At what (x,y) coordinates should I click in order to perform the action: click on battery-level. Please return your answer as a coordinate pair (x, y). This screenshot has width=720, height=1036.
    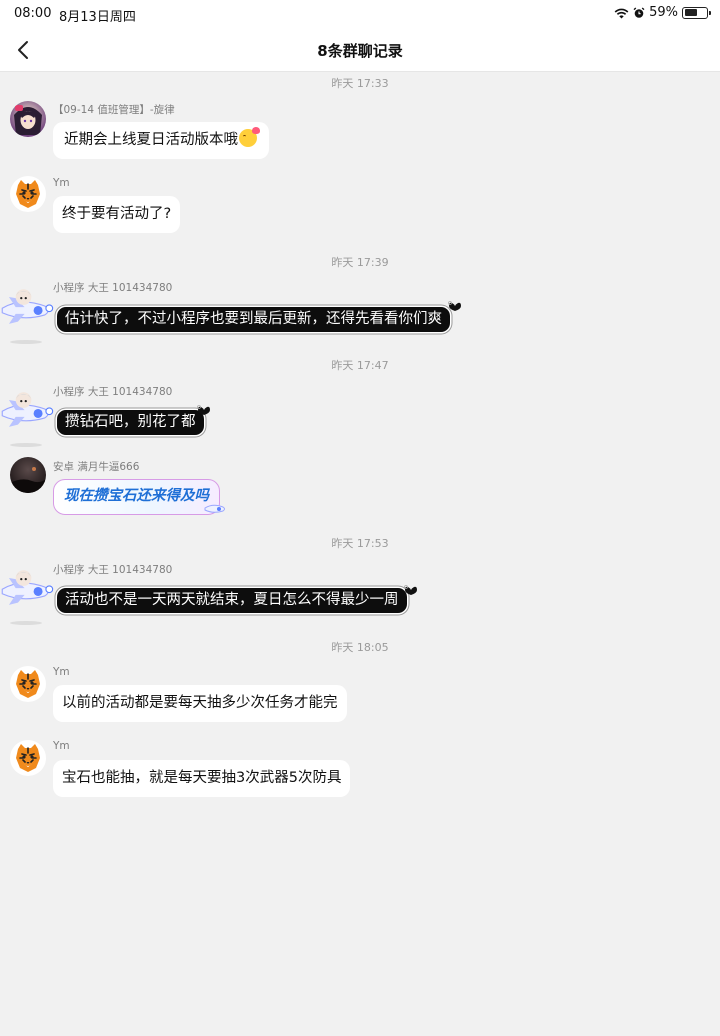
    Looking at the image, I should click on (690, 12).